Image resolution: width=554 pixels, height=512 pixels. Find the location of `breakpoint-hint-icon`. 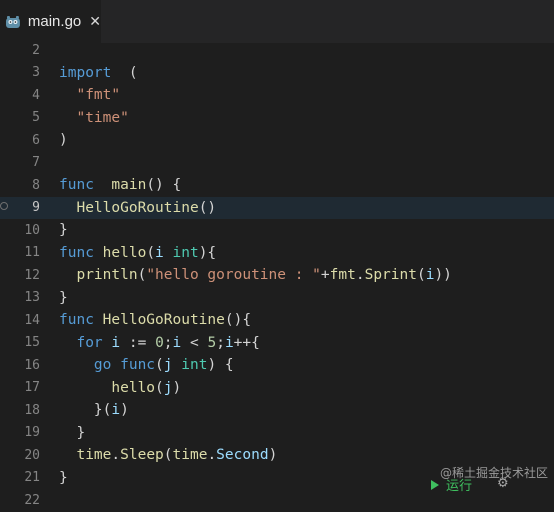

breakpoint-hint-icon is located at coordinates (4, 206).